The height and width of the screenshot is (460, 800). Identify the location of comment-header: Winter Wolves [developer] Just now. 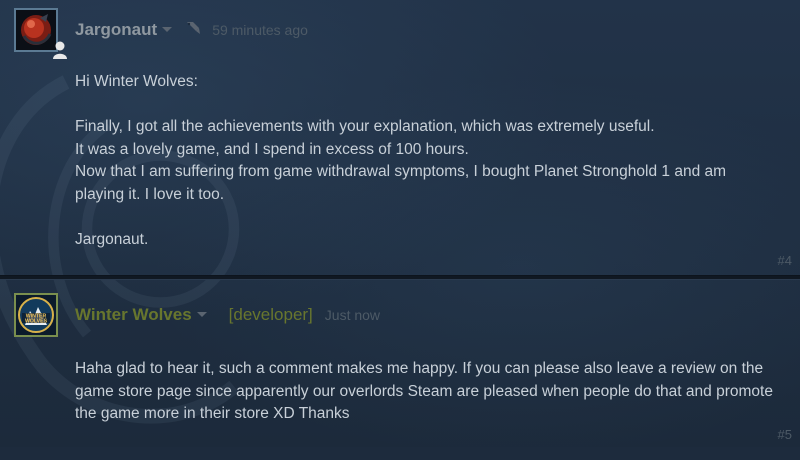
(227, 315).